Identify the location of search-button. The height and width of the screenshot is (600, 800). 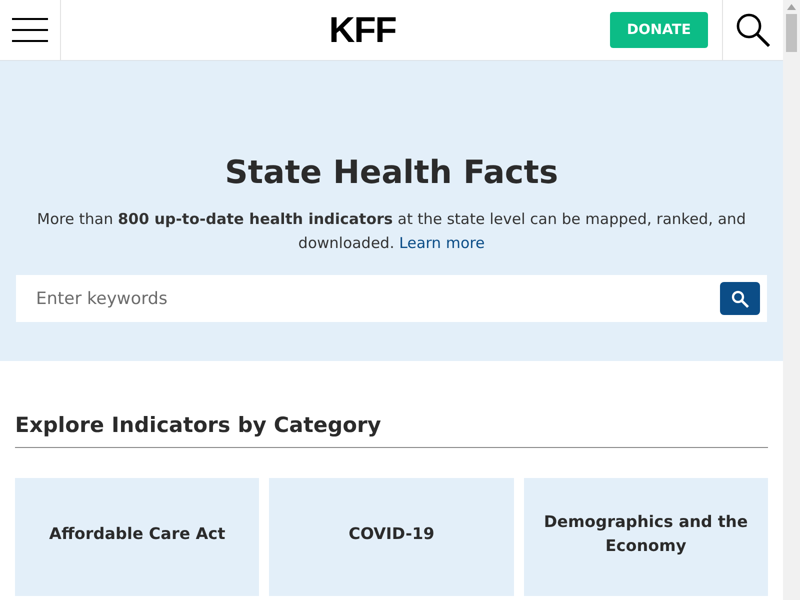
(740, 298).